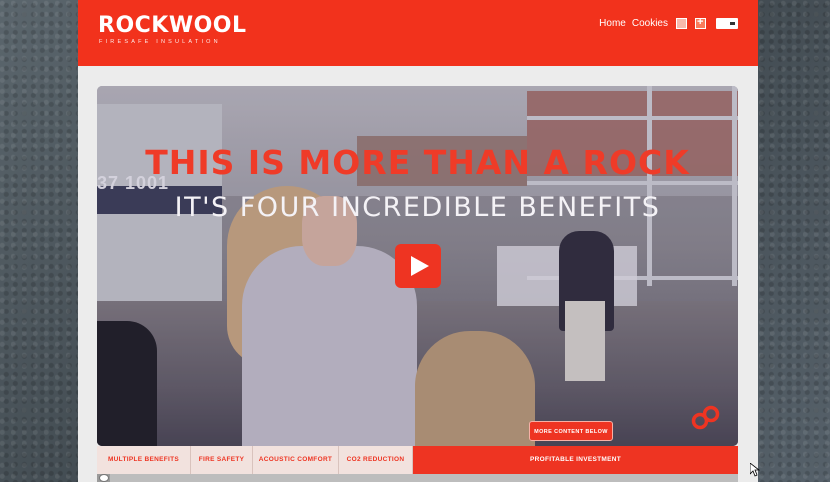  I want to click on nav-home-link: Home, so click(612, 23).